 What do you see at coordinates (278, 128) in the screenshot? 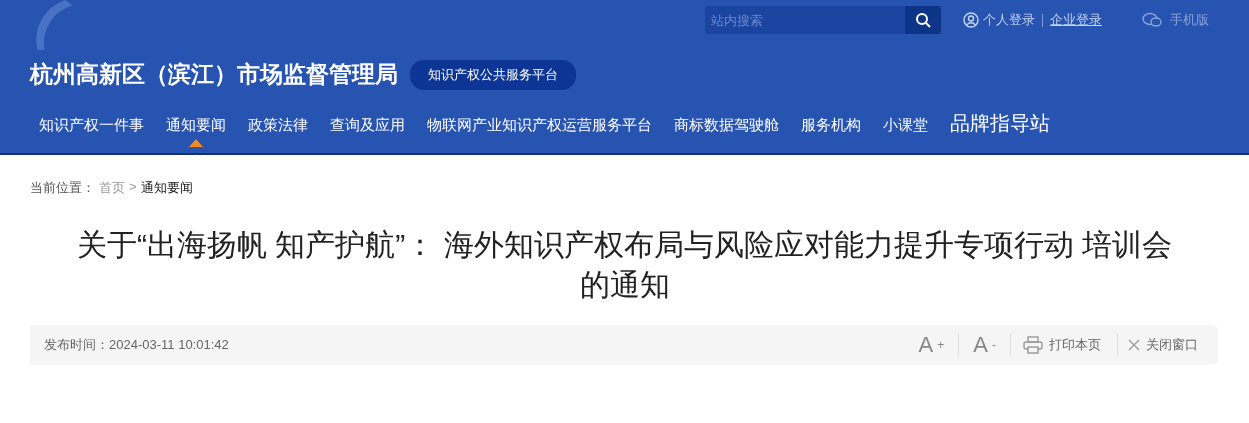
I see `nav-tab: 政策法律` at bounding box center [278, 128].